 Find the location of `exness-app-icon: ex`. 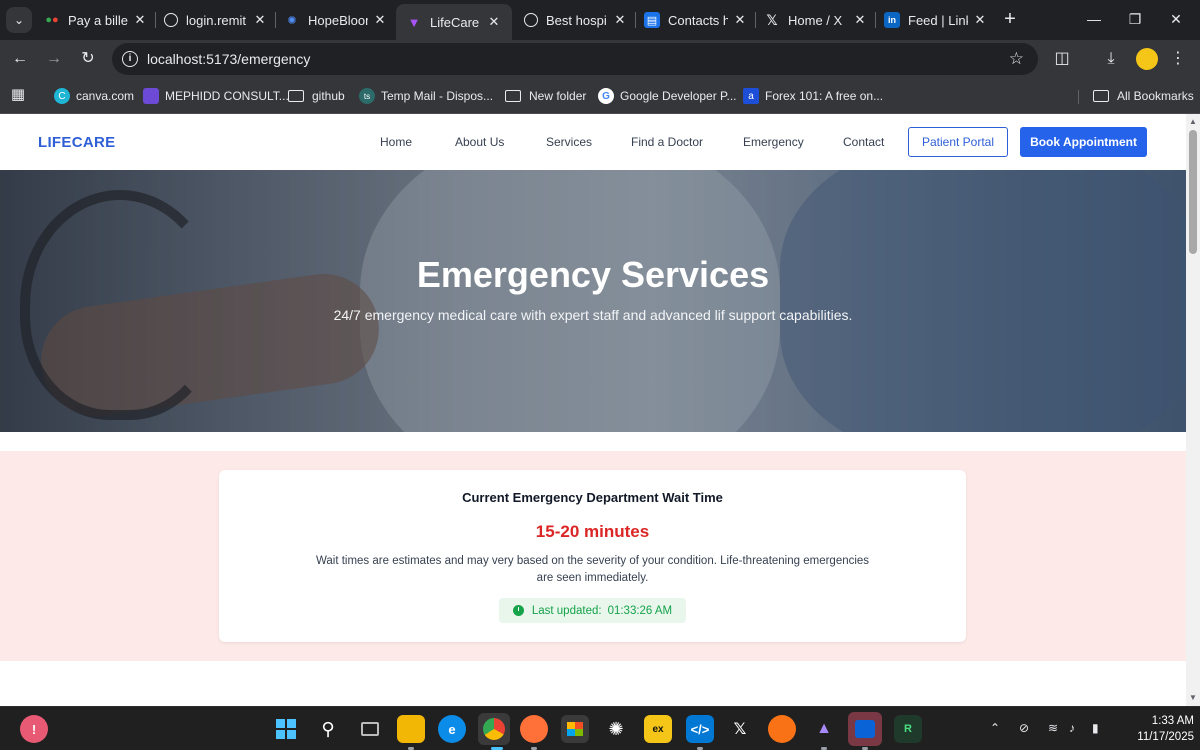

exness-app-icon: ex is located at coordinates (658, 729).